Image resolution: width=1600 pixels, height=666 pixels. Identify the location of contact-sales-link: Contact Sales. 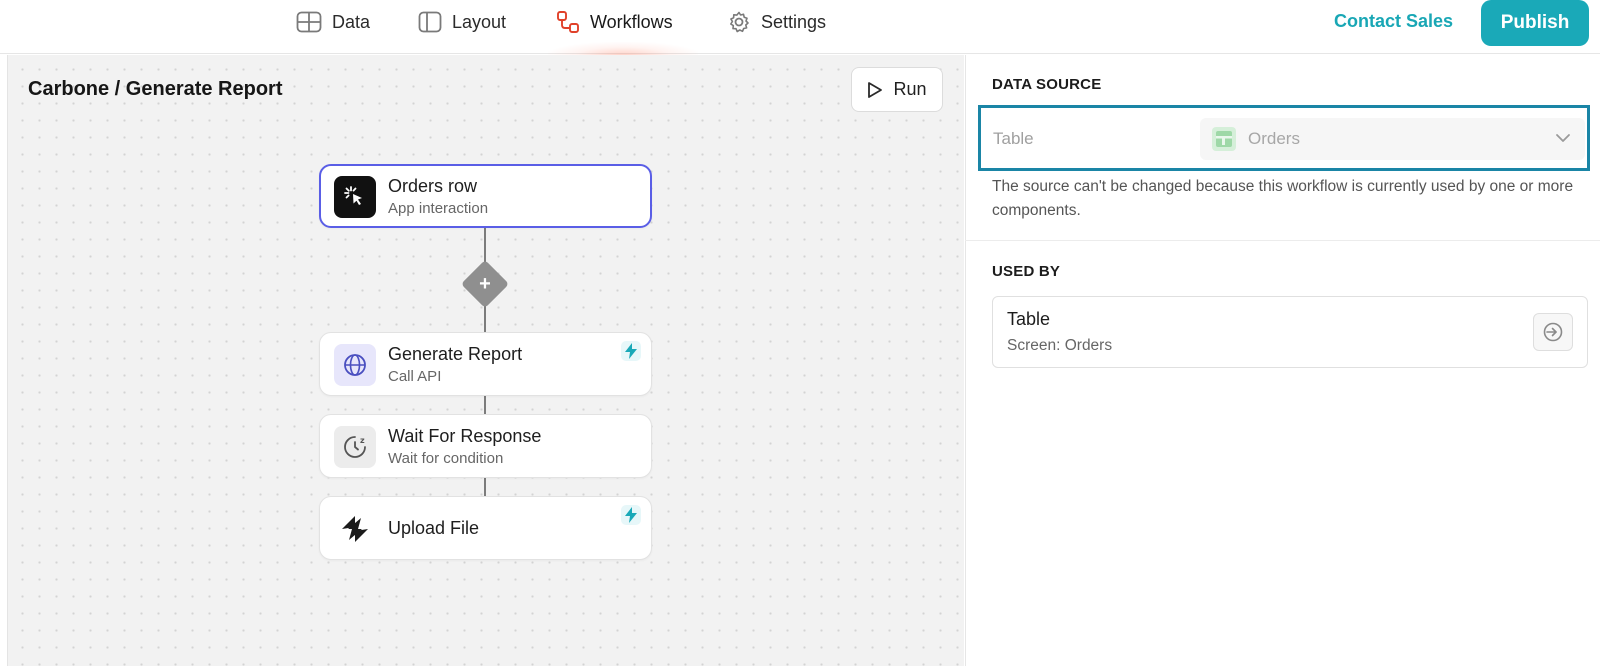
(1393, 21).